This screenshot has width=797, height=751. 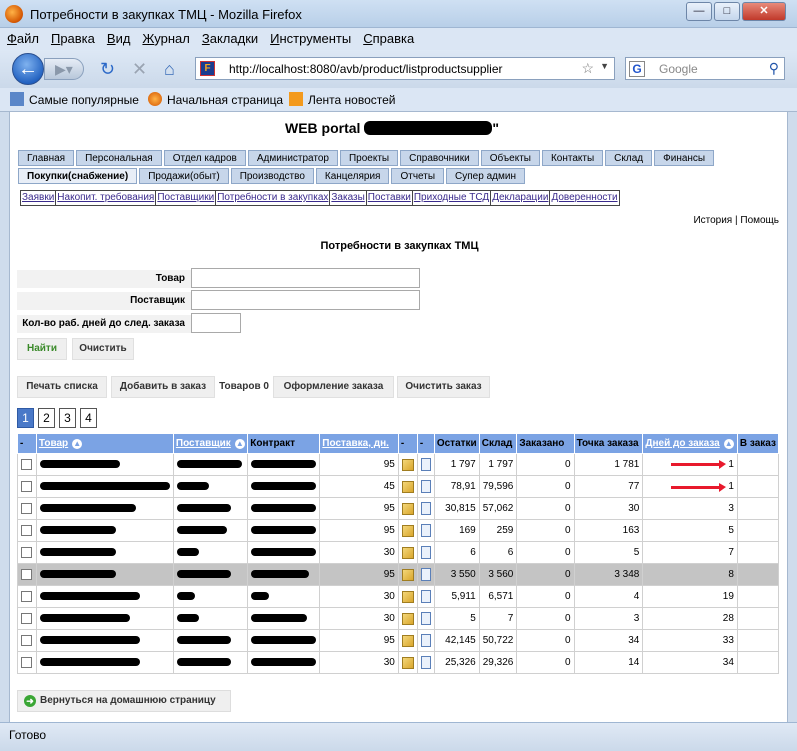 I want to click on clear-filter-button: Очистить, so click(x=103, y=349).